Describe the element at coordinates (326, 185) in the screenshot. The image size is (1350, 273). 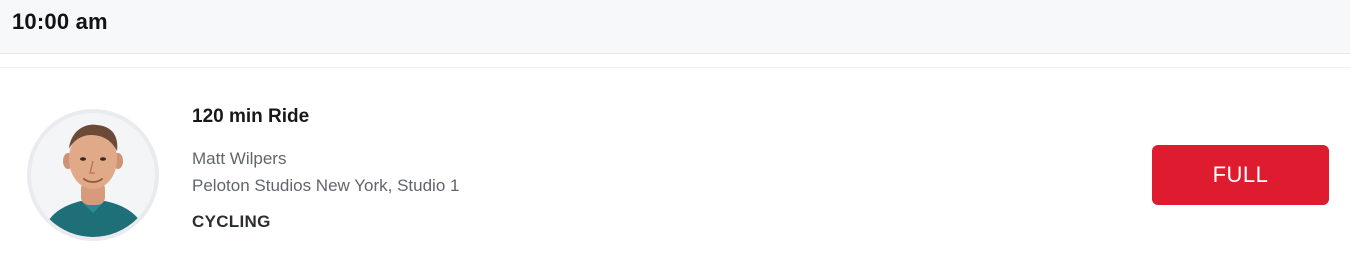
I see `class-location: Peloton Studios New York, Studio 1` at that location.